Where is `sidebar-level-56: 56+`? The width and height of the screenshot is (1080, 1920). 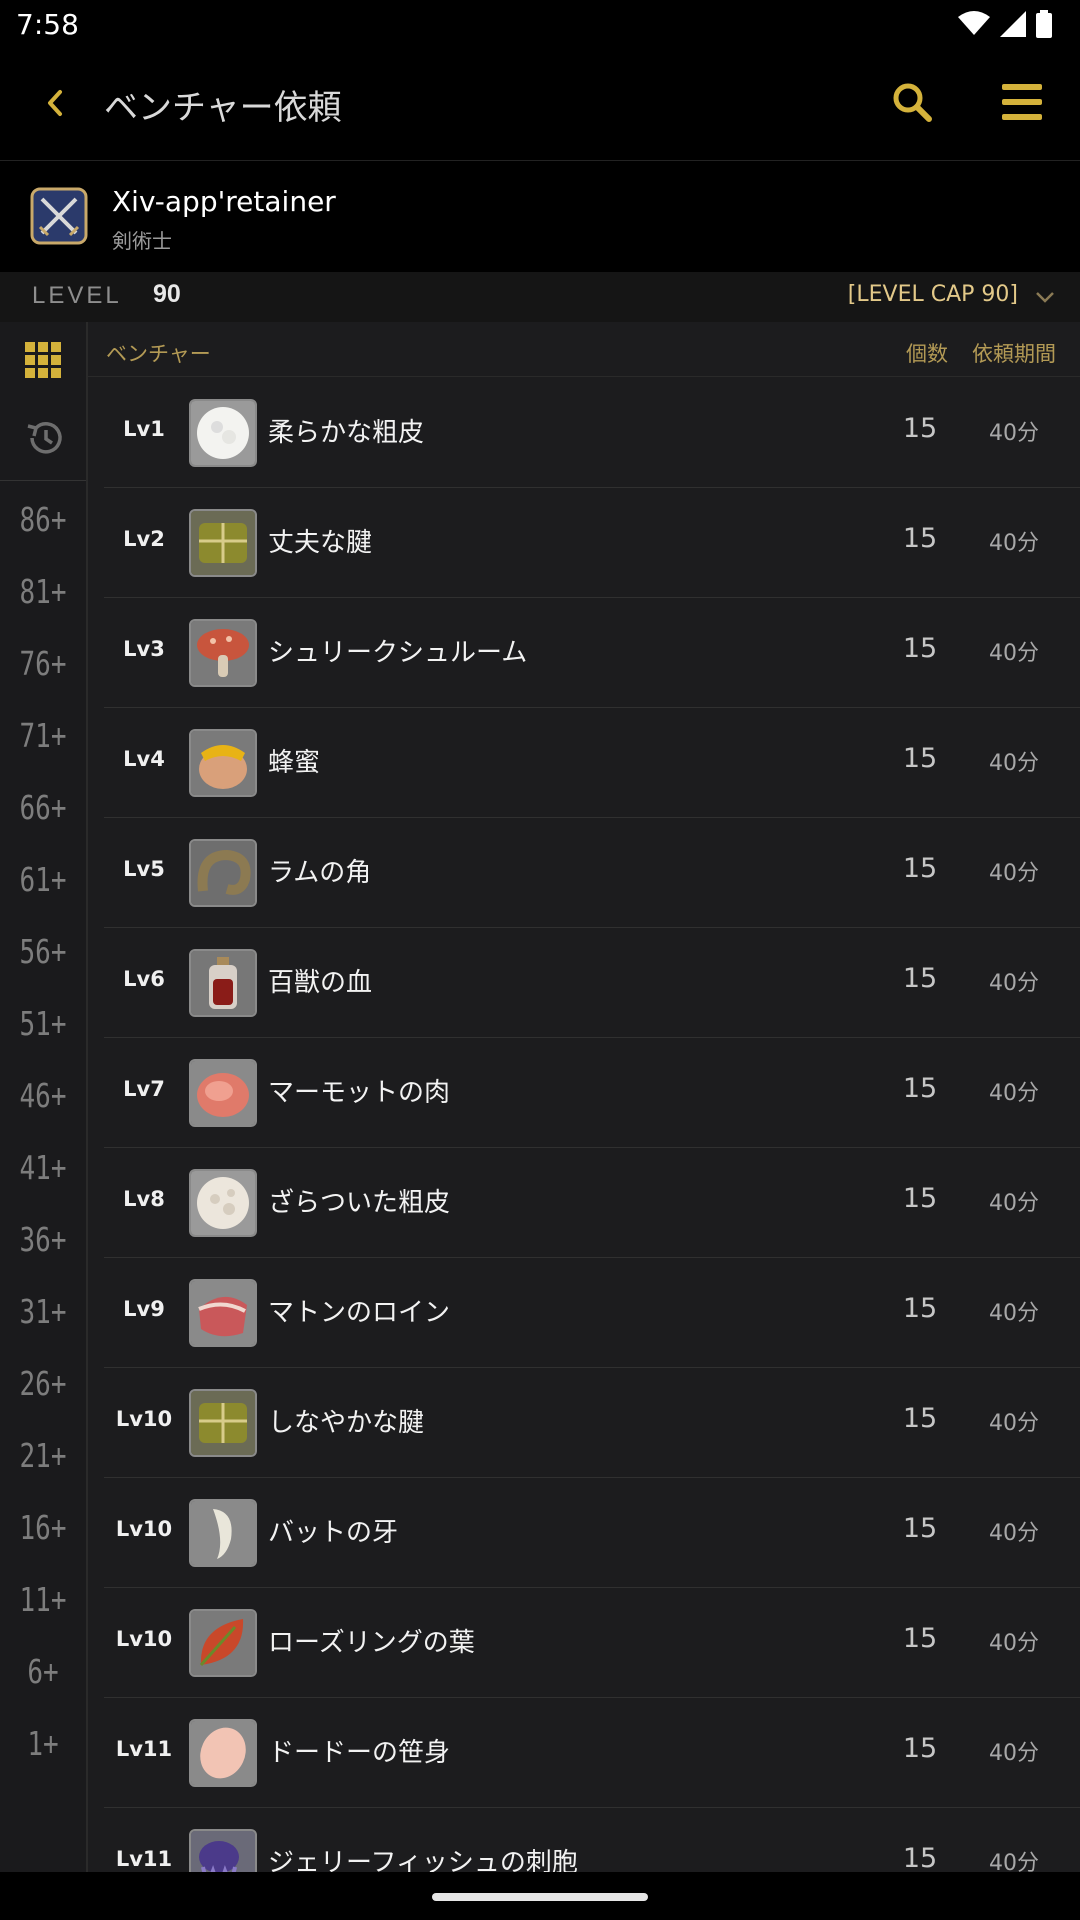
sidebar-level-56: 56+ is located at coordinates (43, 953).